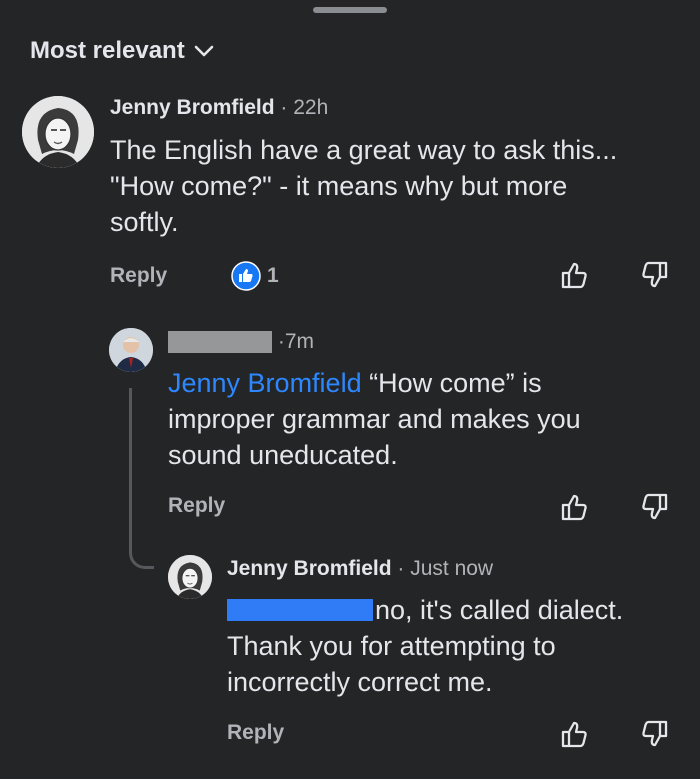 The width and height of the screenshot is (700, 779). I want to click on comment-timestamp: 7m, so click(299, 341).